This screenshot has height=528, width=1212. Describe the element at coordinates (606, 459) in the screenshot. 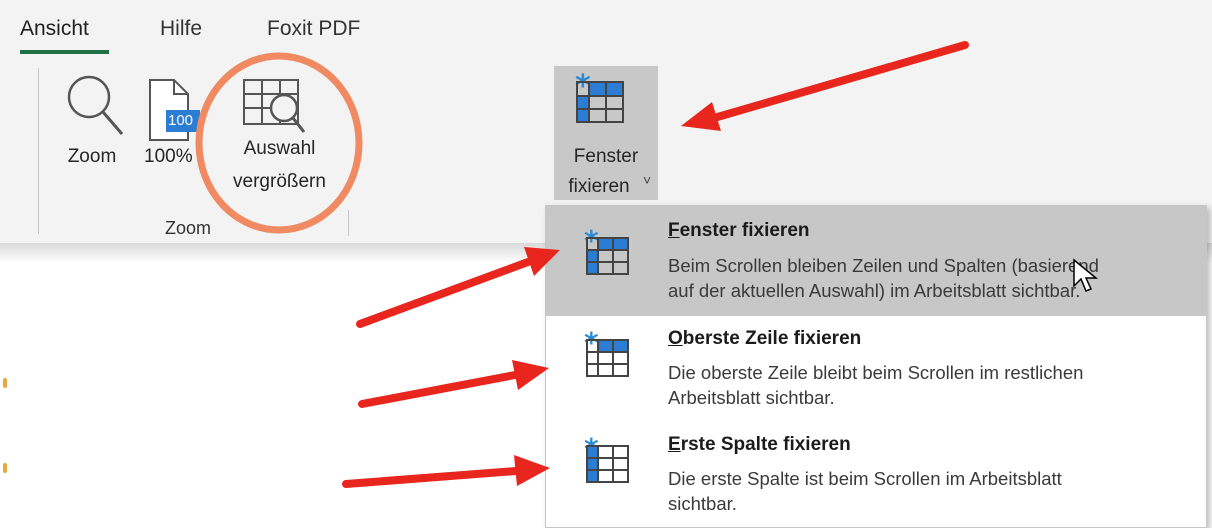

I see `freeze-first-column-icon: *` at that location.